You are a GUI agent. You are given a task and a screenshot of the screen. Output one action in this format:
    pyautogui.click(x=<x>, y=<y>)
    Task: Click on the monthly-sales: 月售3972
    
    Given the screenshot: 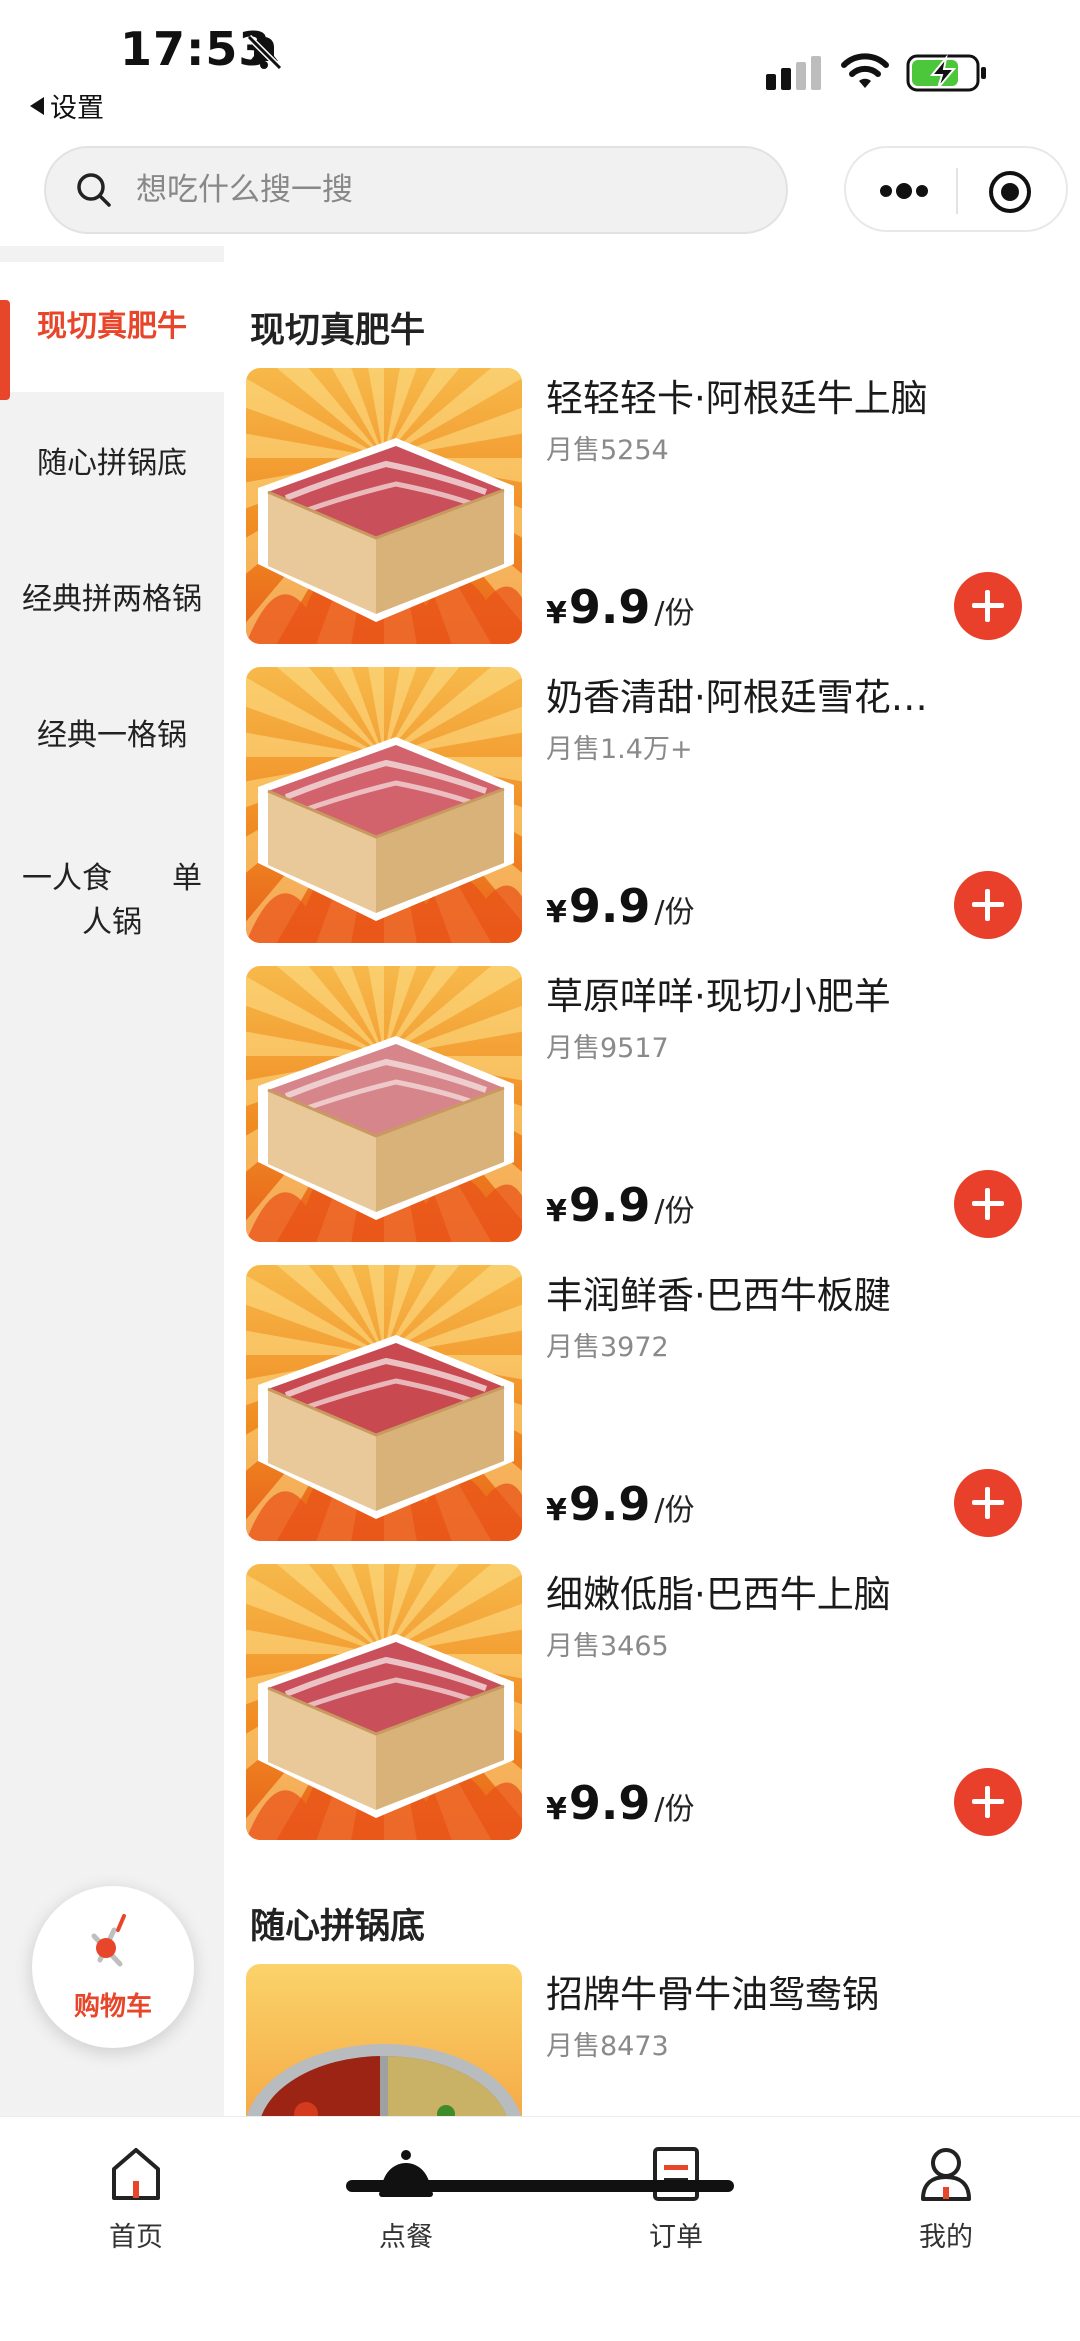 What is the action you would take?
    pyautogui.click(x=607, y=1347)
    